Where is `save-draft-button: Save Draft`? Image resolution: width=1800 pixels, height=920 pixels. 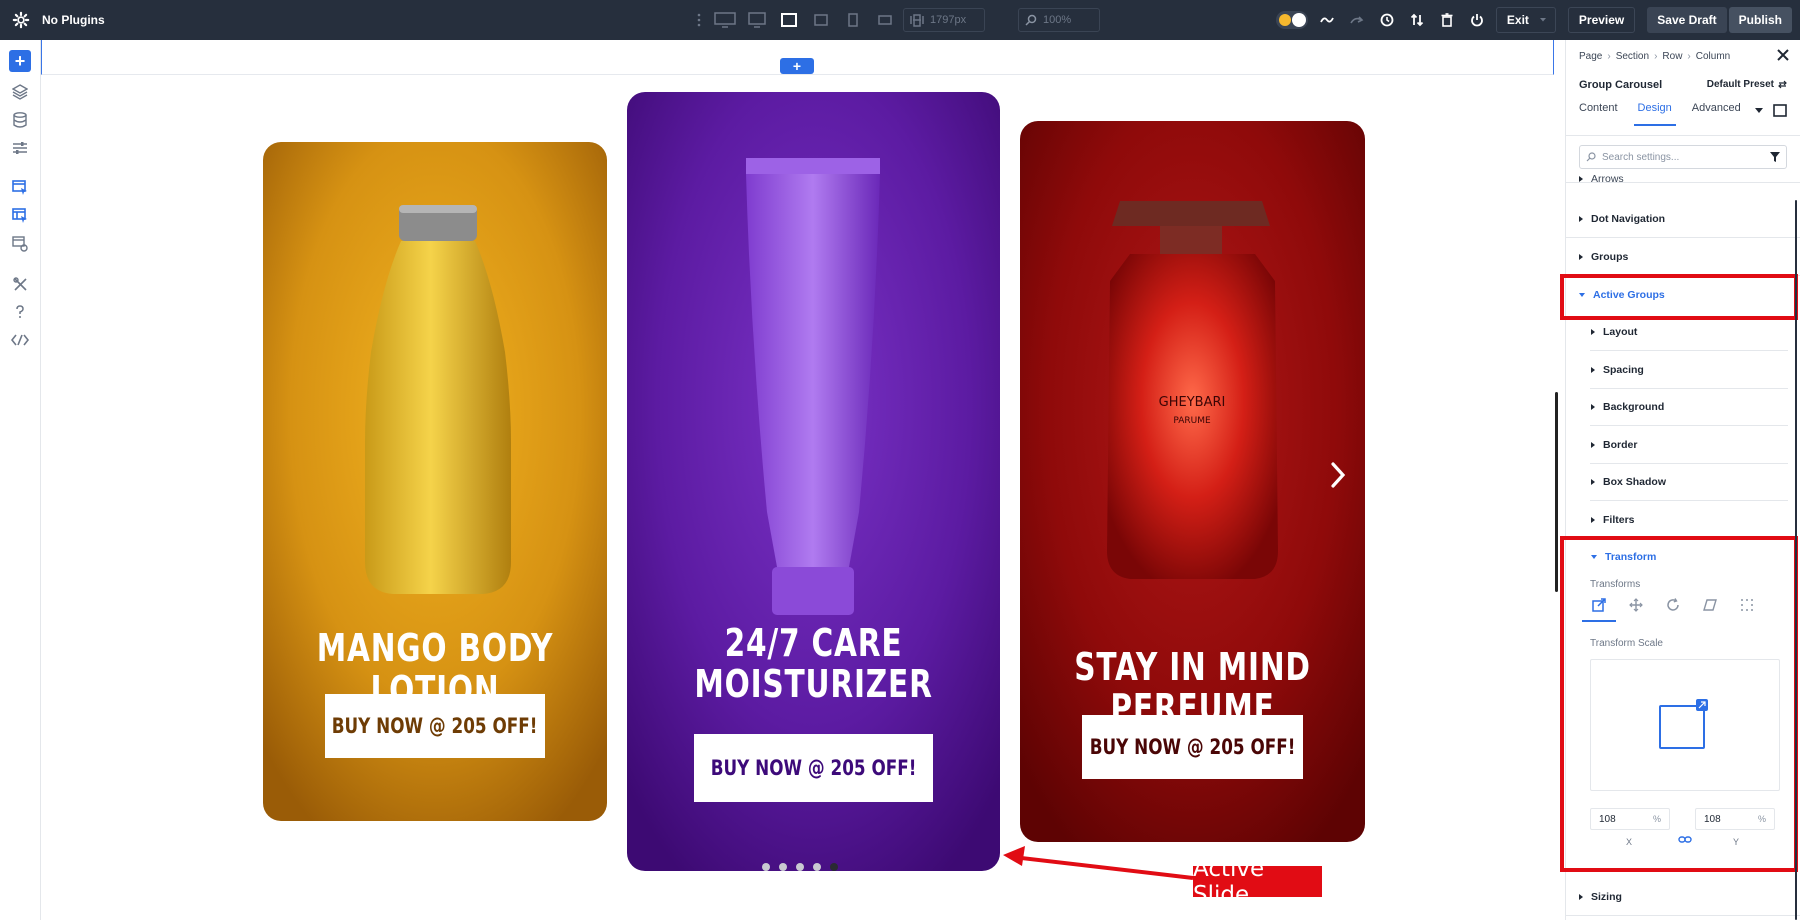 save-draft-button: Save Draft is located at coordinates (1687, 20).